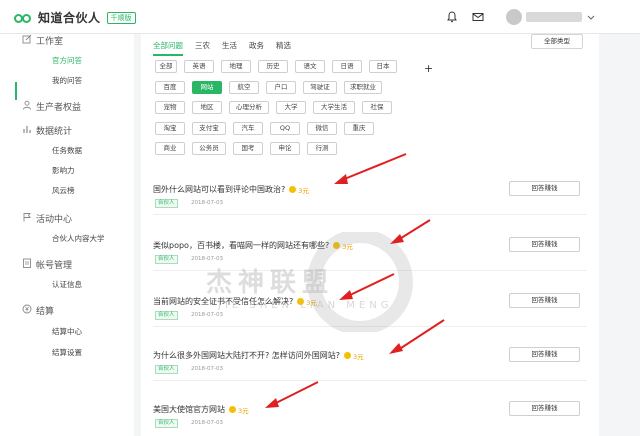 This screenshot has height=436, width=640. Describe the element at coordinates (248, 128) in the screenshot. I see `category-chip: 汽车` at that location.